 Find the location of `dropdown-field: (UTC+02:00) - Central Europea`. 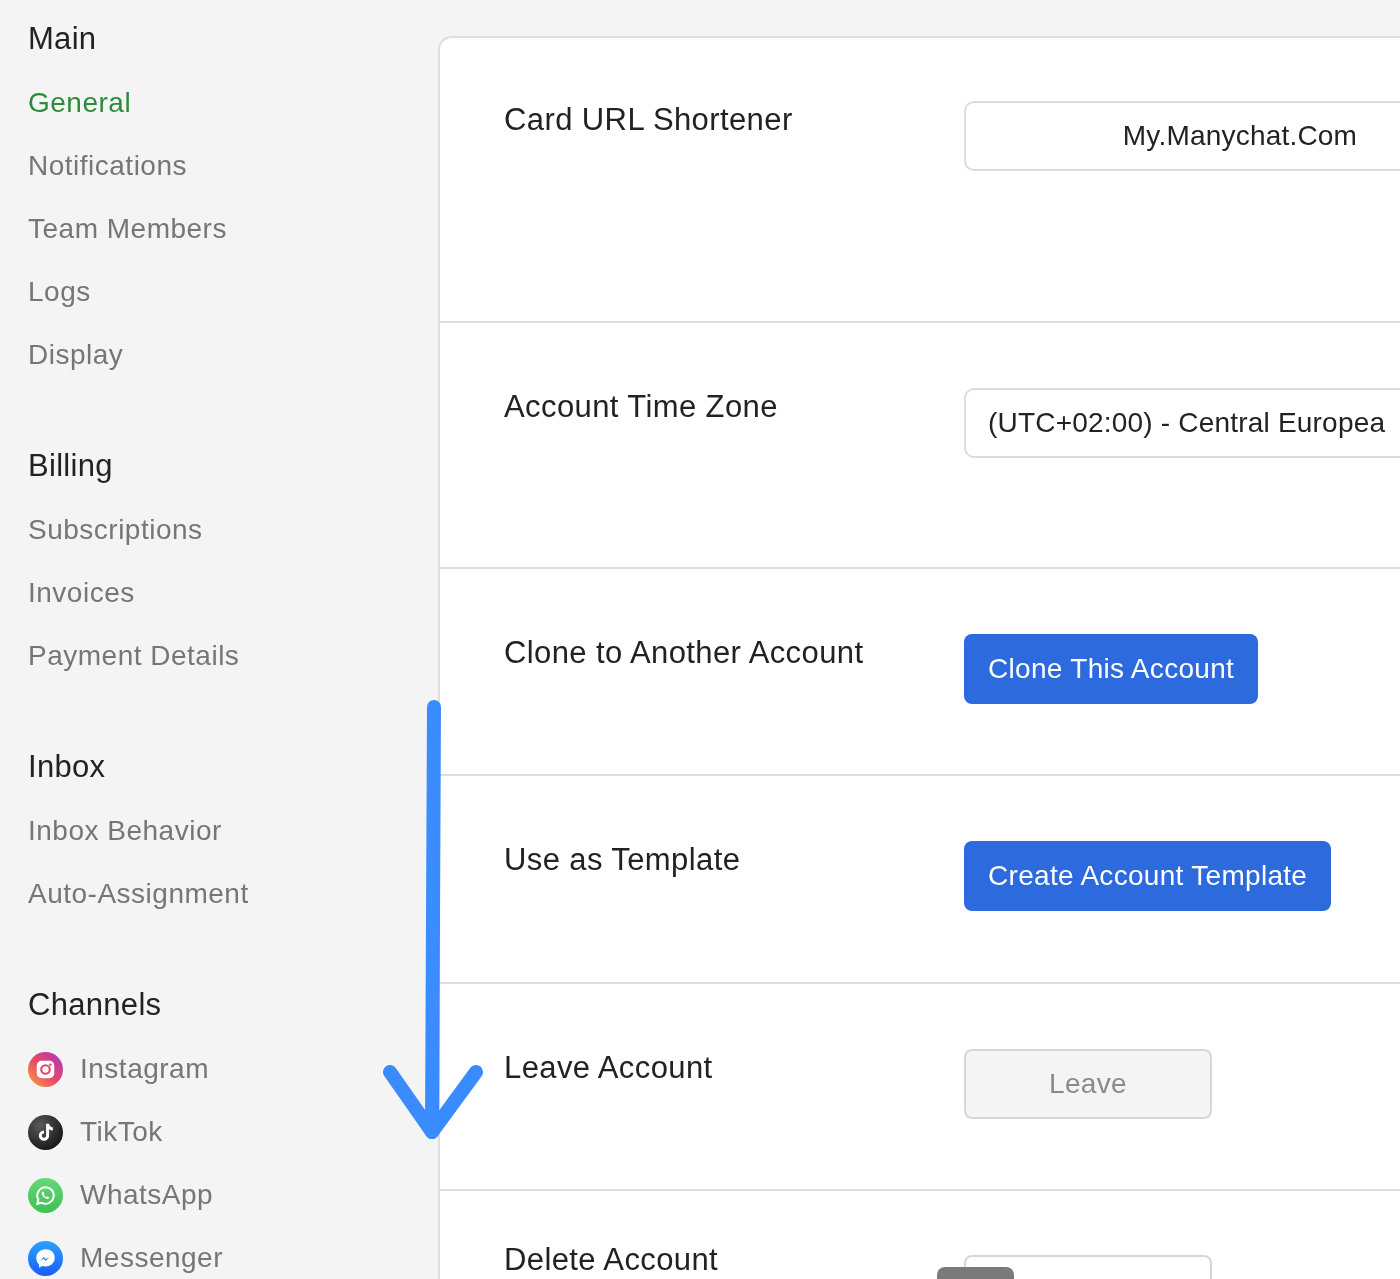

dropdown-field: (UTC+02:00) - Central Europea is located at coordinates (1182, 423).